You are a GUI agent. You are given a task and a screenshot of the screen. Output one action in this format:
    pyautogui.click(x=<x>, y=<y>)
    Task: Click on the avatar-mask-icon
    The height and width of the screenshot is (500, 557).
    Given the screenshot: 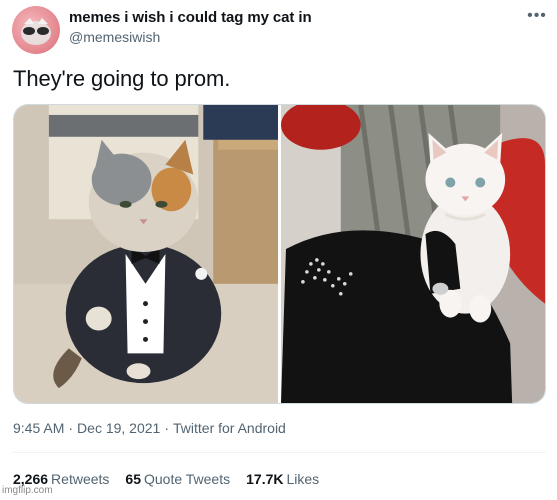 What is the action you would take?
    pyautogui.click(x=36, y=31)
    